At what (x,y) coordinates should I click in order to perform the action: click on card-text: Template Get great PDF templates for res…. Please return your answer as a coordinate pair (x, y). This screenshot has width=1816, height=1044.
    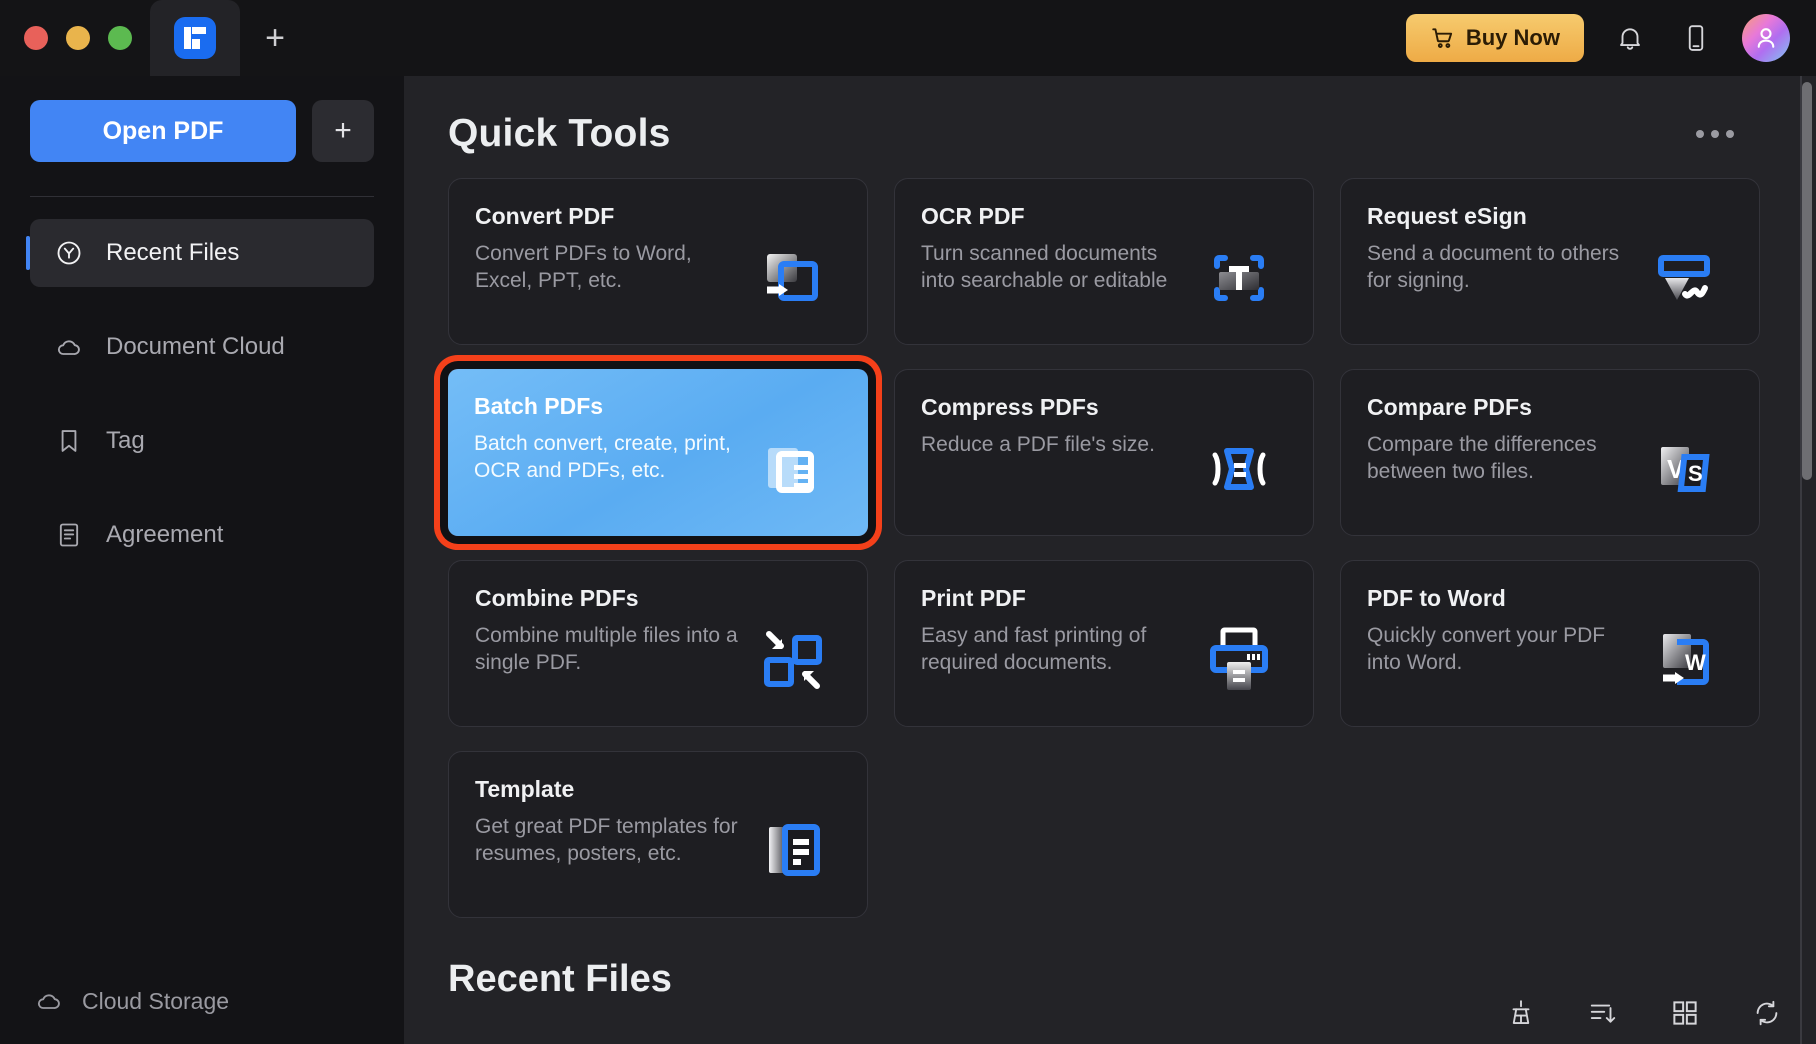
    Looking at the image, I should click on (610, 834).